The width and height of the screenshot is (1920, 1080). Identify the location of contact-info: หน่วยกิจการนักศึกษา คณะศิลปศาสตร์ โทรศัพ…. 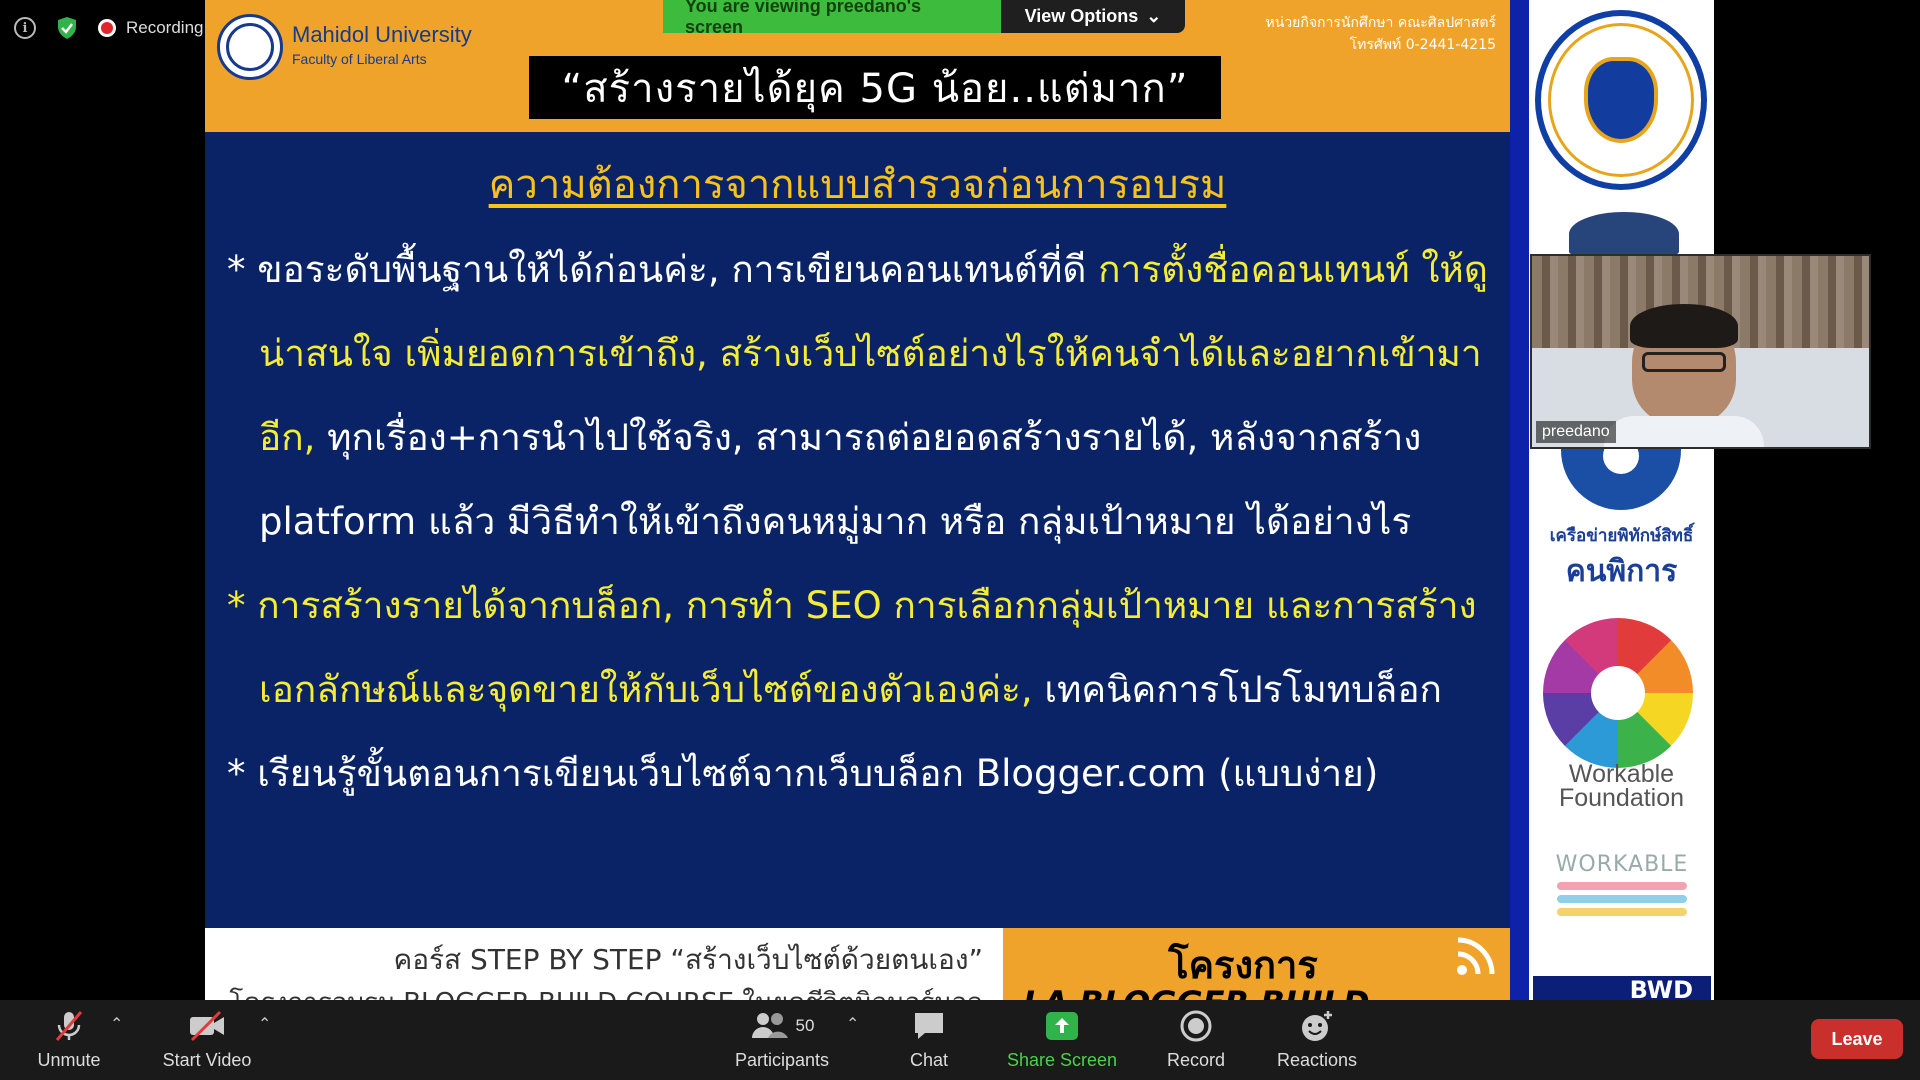
(1381, 34).